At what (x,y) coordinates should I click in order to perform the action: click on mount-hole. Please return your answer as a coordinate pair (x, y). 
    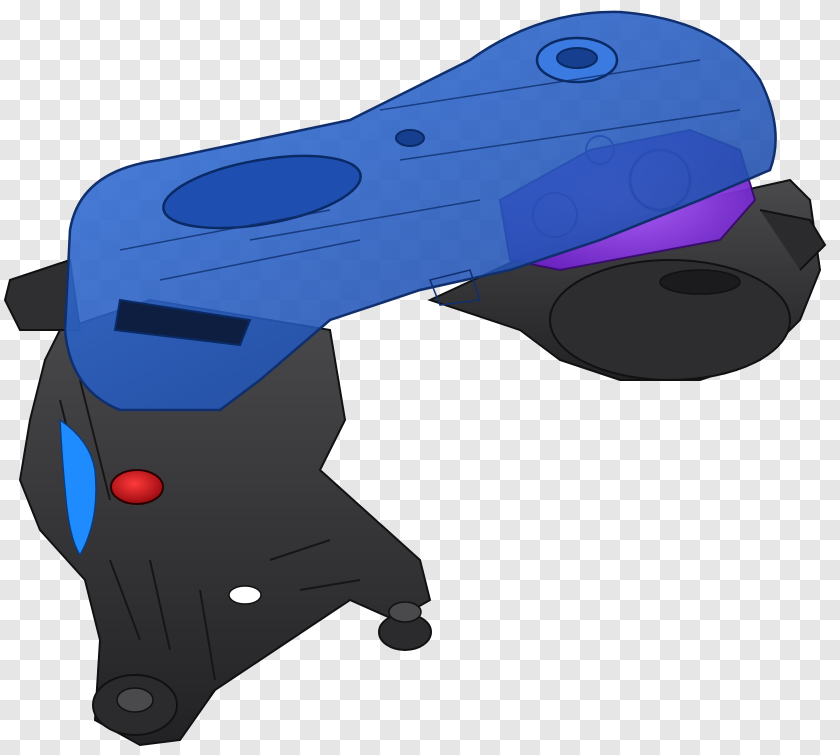
    Looking at the image, I should click on (245, 595).